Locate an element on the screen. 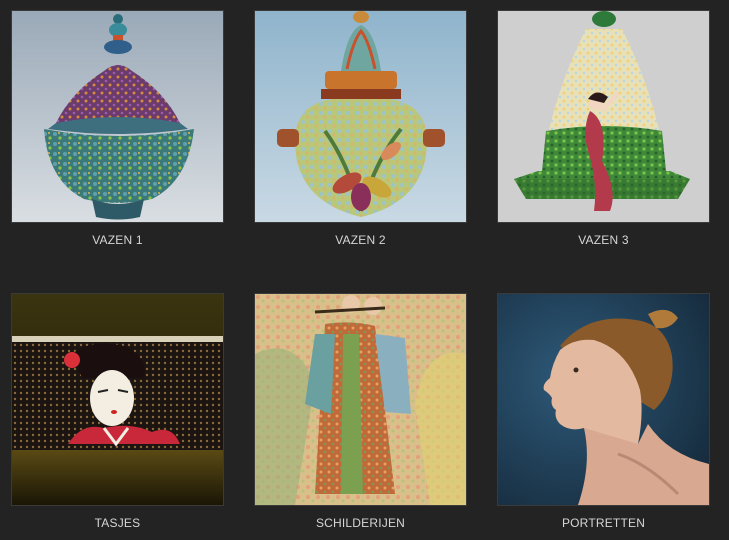  thumbnail-schilderijen is located at coordinates (360, 399).